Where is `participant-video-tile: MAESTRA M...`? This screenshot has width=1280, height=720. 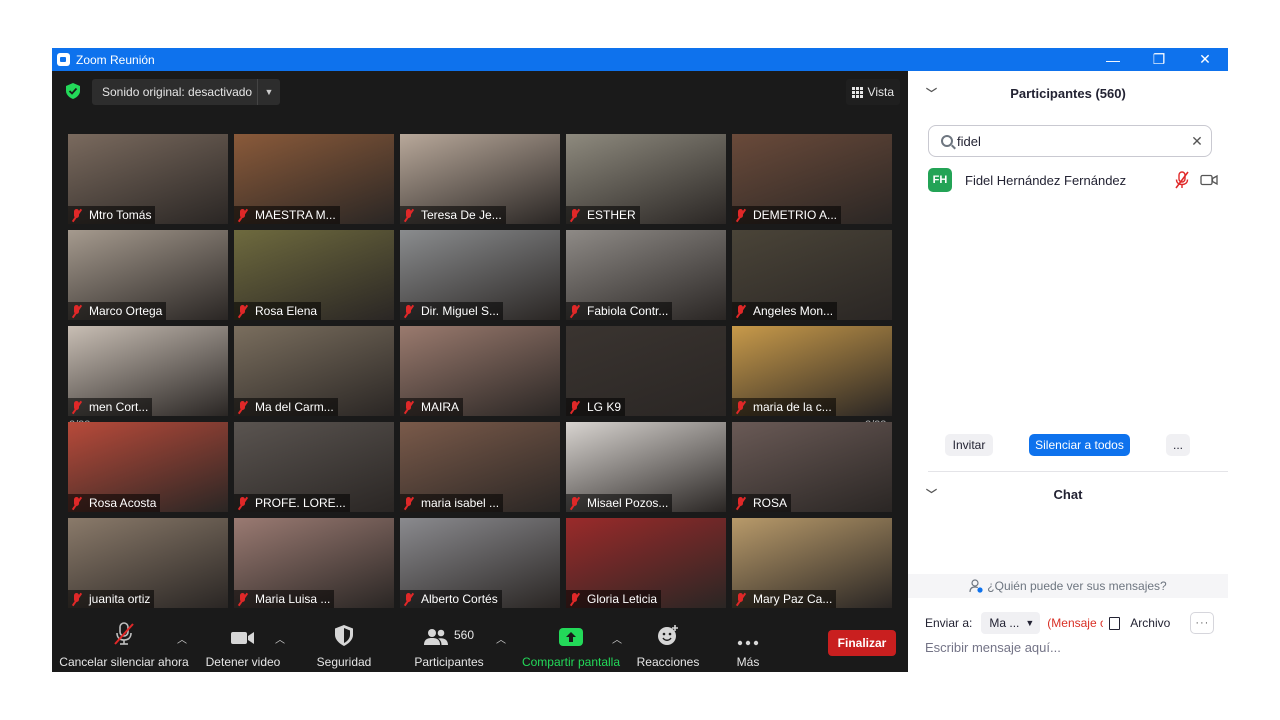
participant-video-tile: MAESTRA M... is located at coordinates (314, 179).